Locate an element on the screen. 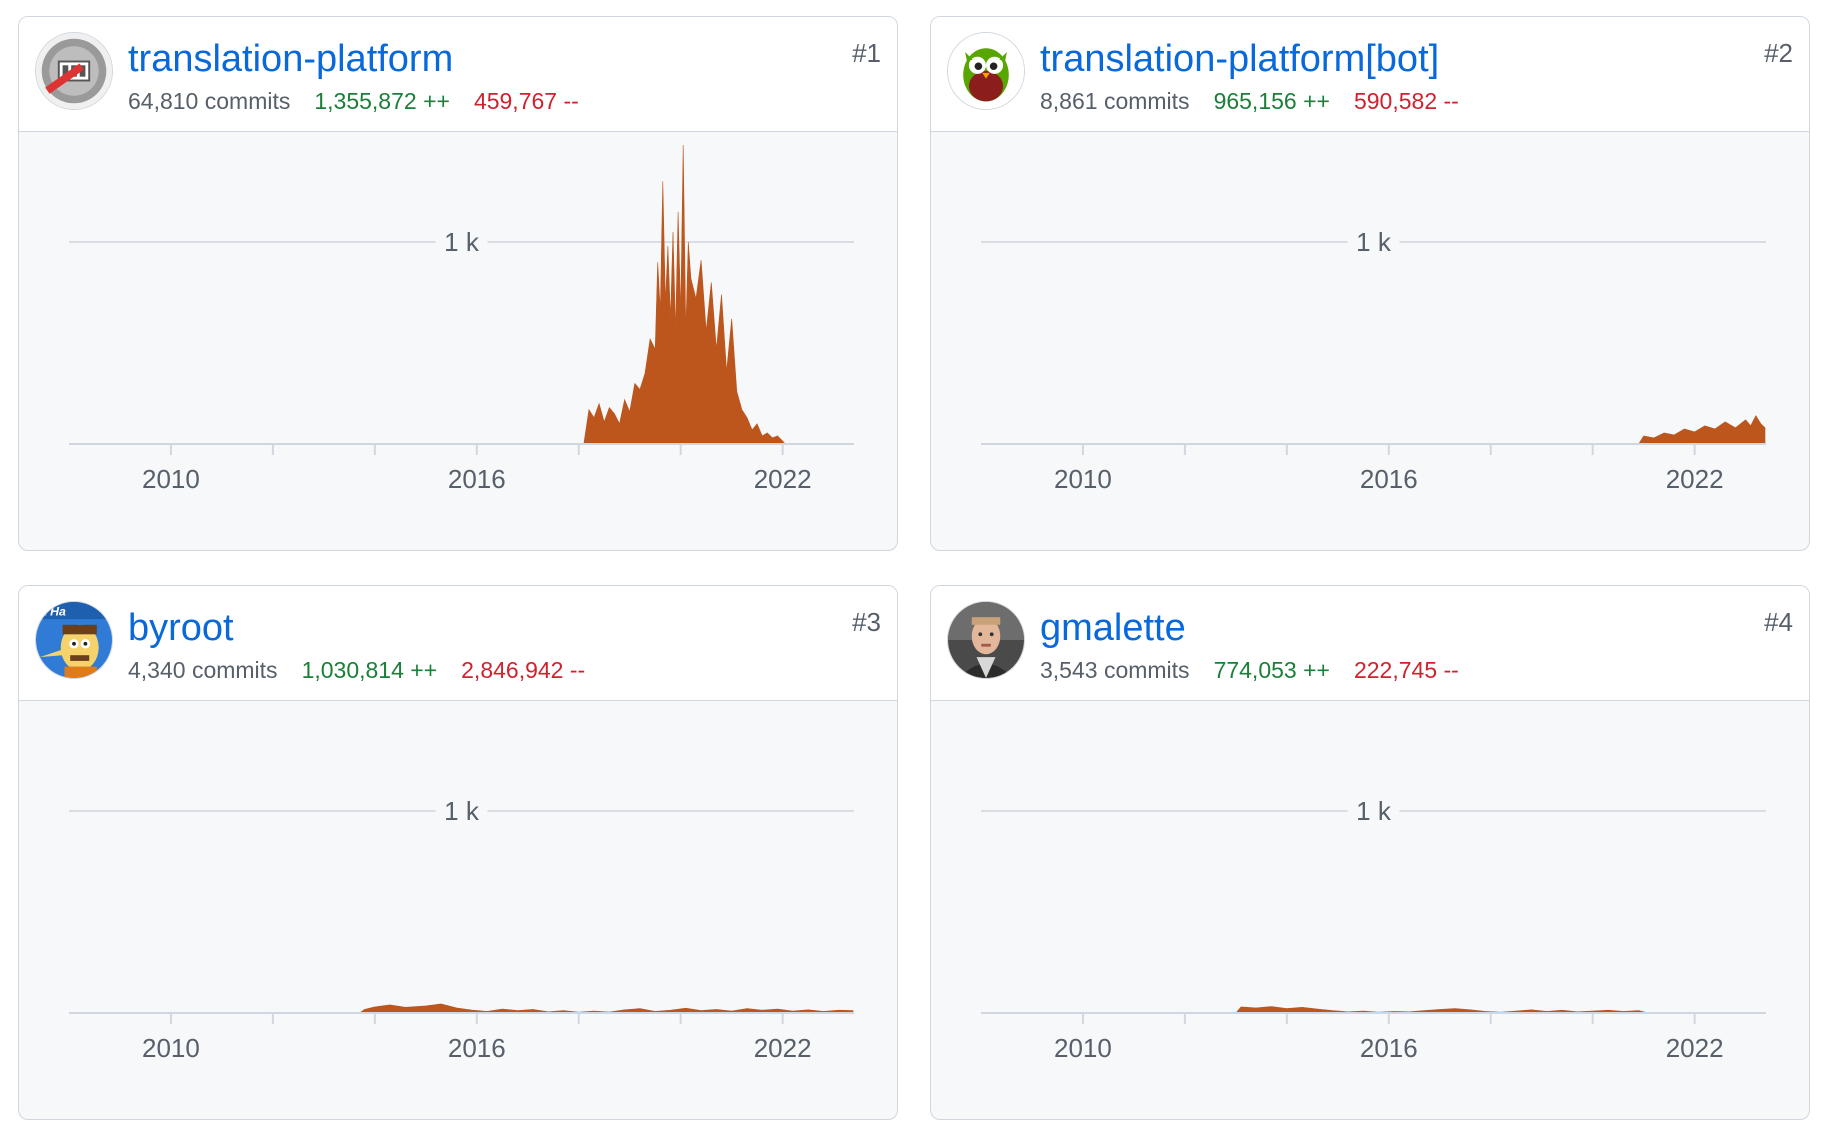 This screenshot has width=1824, height=1146. additions-count: 1,030,814 ++ is located at coordinates (369, 670).